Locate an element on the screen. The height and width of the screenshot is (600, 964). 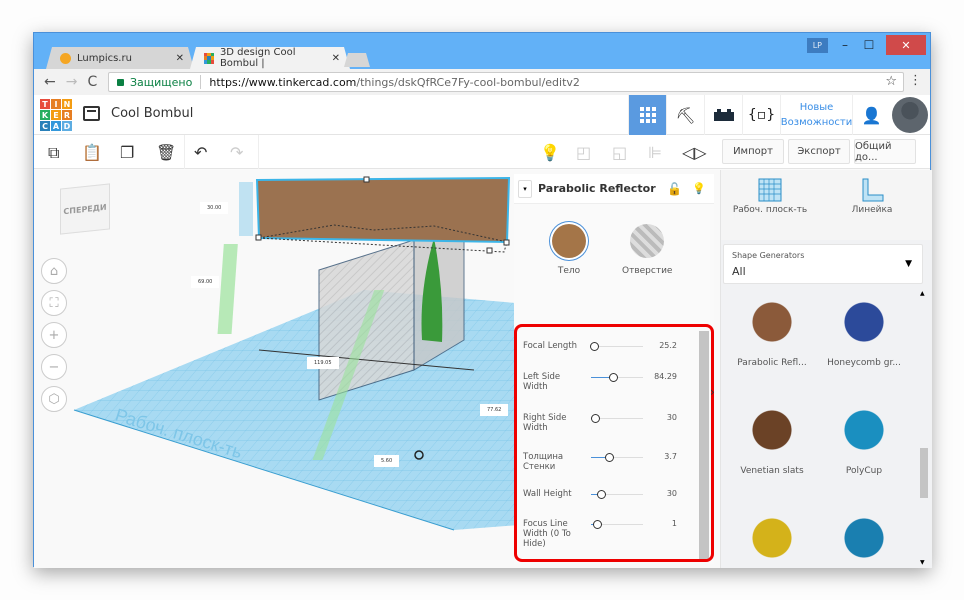
ortho-view-button: ⬡ is located at coordinates (54, 399).